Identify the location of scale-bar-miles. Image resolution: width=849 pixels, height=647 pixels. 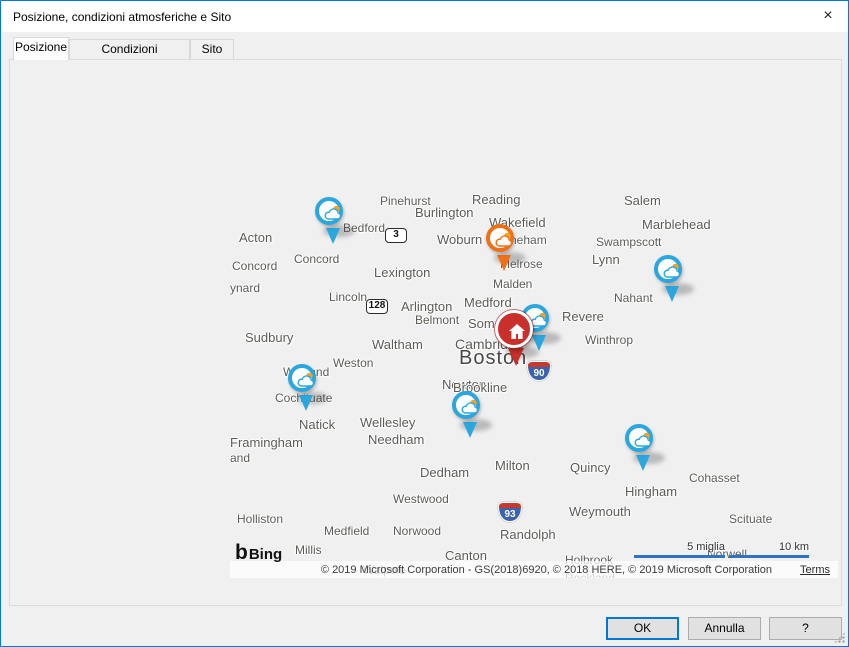
(679, 556).